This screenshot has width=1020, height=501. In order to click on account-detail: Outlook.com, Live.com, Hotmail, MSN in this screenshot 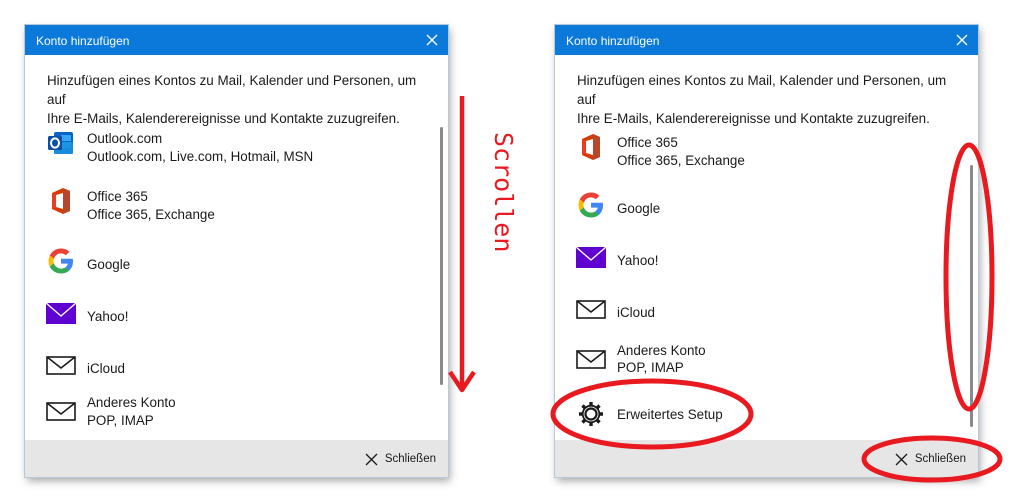, I will do `click(200, 156)`.